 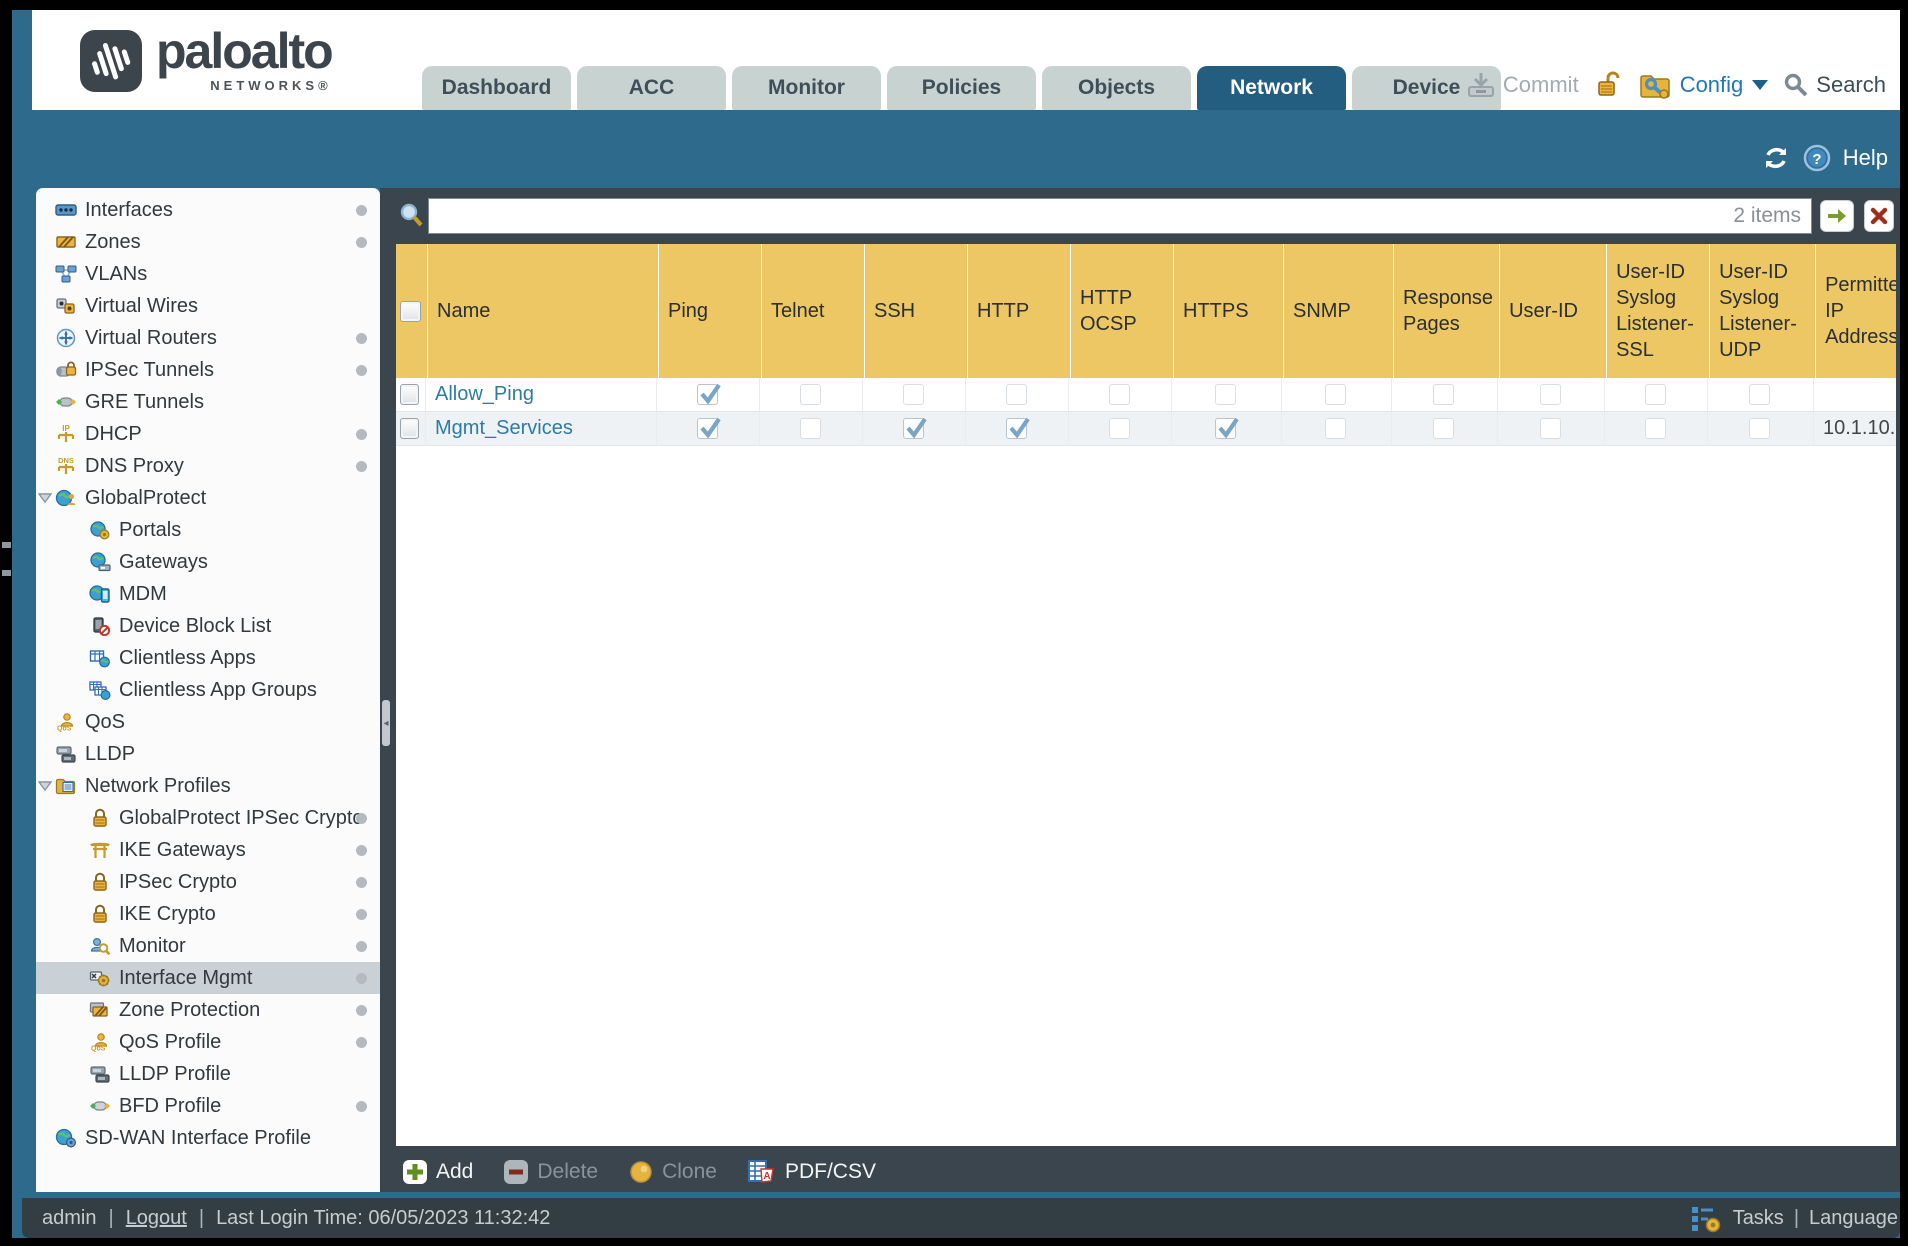 I want to click on sidebar-item-dns-proxy: DNS DNS Proxy, so click(x=208, y=466).